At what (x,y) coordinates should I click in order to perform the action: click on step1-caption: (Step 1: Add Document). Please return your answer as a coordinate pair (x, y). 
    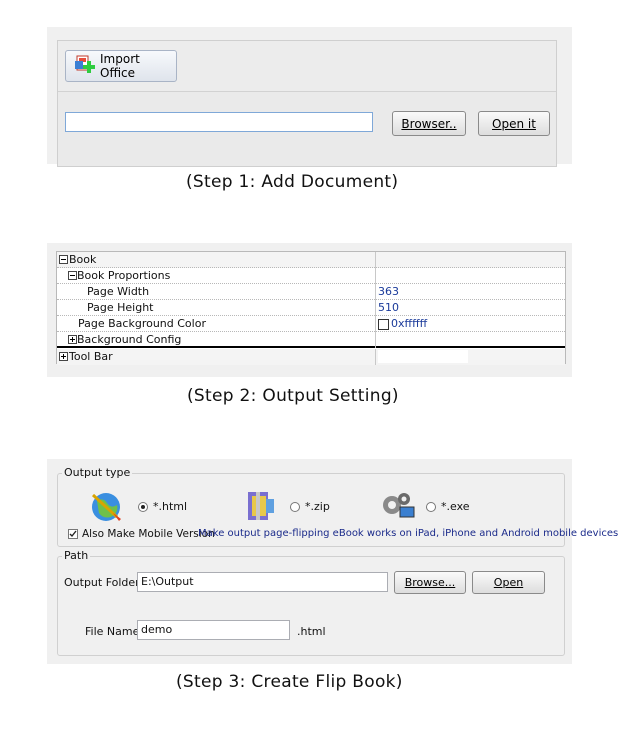
    Looking at the image, I should click on (292, 182).